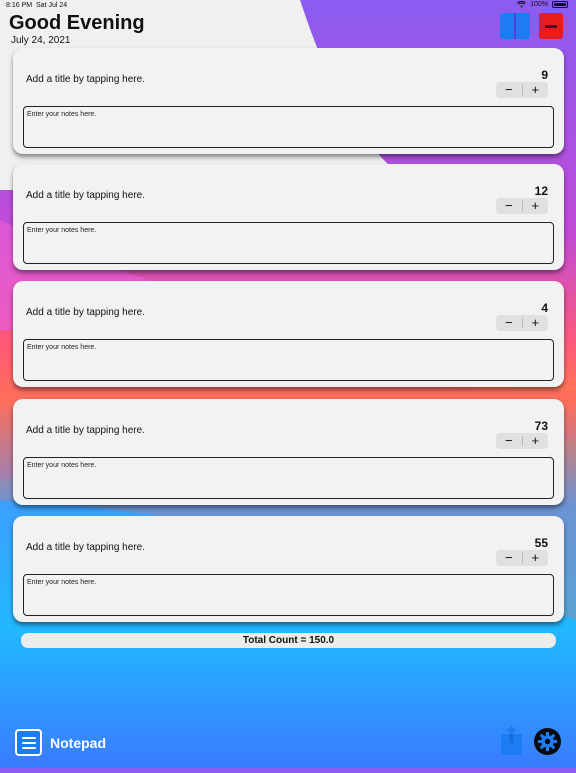 This screenshot has width=576, height=773. What do you see at coordinates (541, 543) in the screenshot?
I see `card-count: 55` at bounding box center [541, 543].